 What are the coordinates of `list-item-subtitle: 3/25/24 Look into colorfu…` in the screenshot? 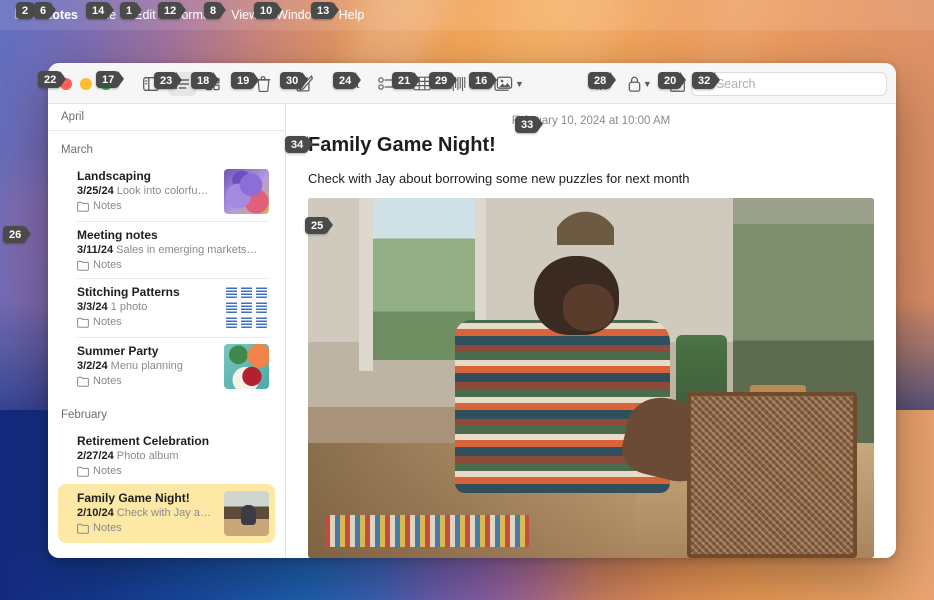 It's located at (146, 191).